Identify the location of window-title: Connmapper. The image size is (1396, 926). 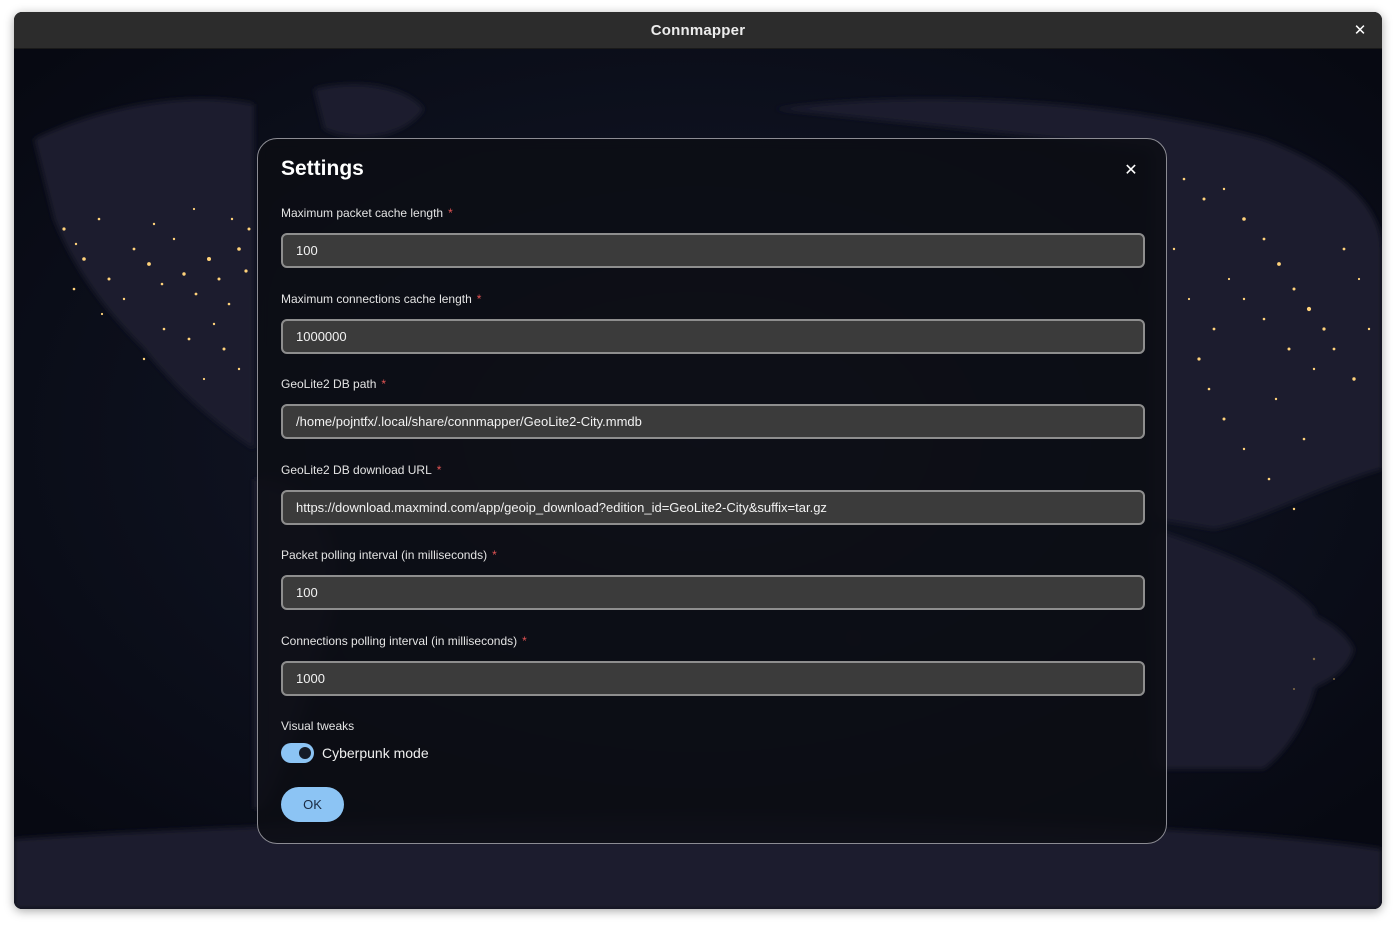
(698, 30).